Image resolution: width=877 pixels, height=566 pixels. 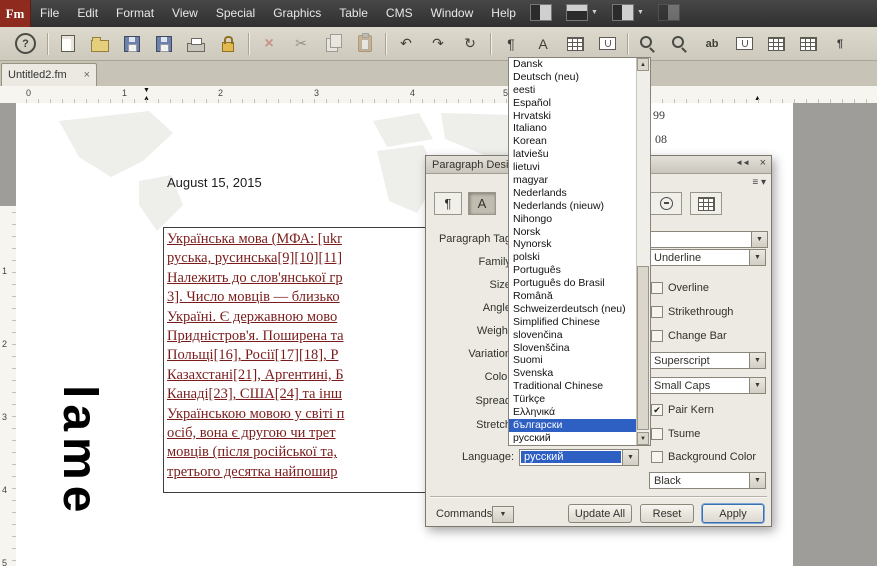 What do you see at coordinates (675, 434) in the screenshot?
I see `tsume-checkbox: Tsume` at bounding box center [675, 434].